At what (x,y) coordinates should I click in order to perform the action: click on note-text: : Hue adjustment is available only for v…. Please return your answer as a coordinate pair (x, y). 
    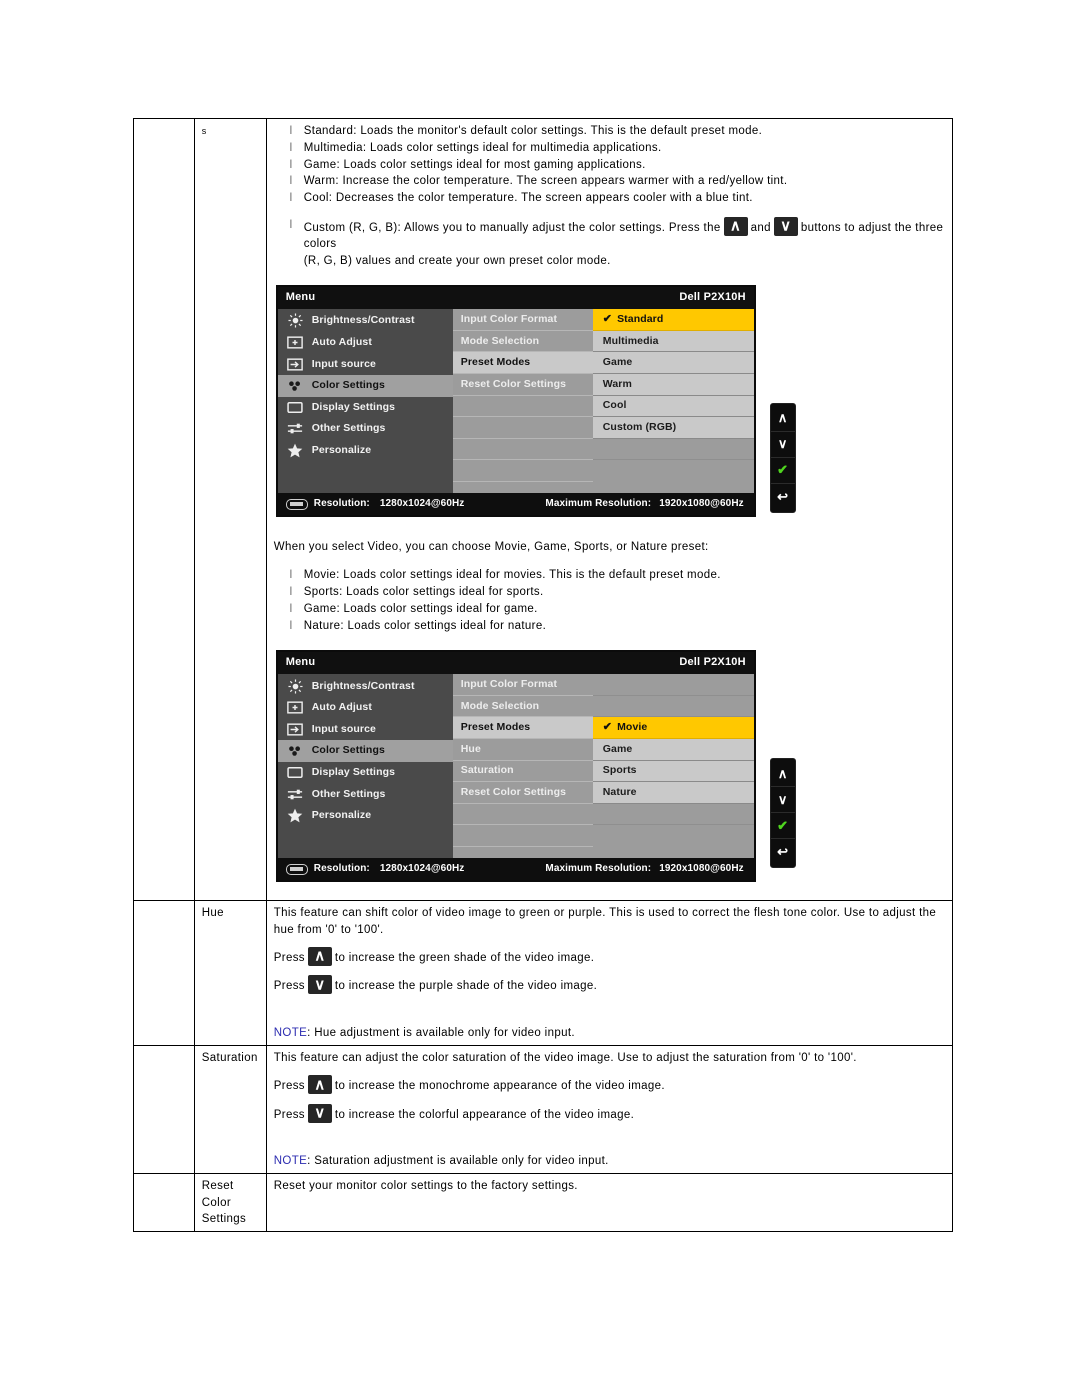
    Looking at the image, I should click on (441, 1032).